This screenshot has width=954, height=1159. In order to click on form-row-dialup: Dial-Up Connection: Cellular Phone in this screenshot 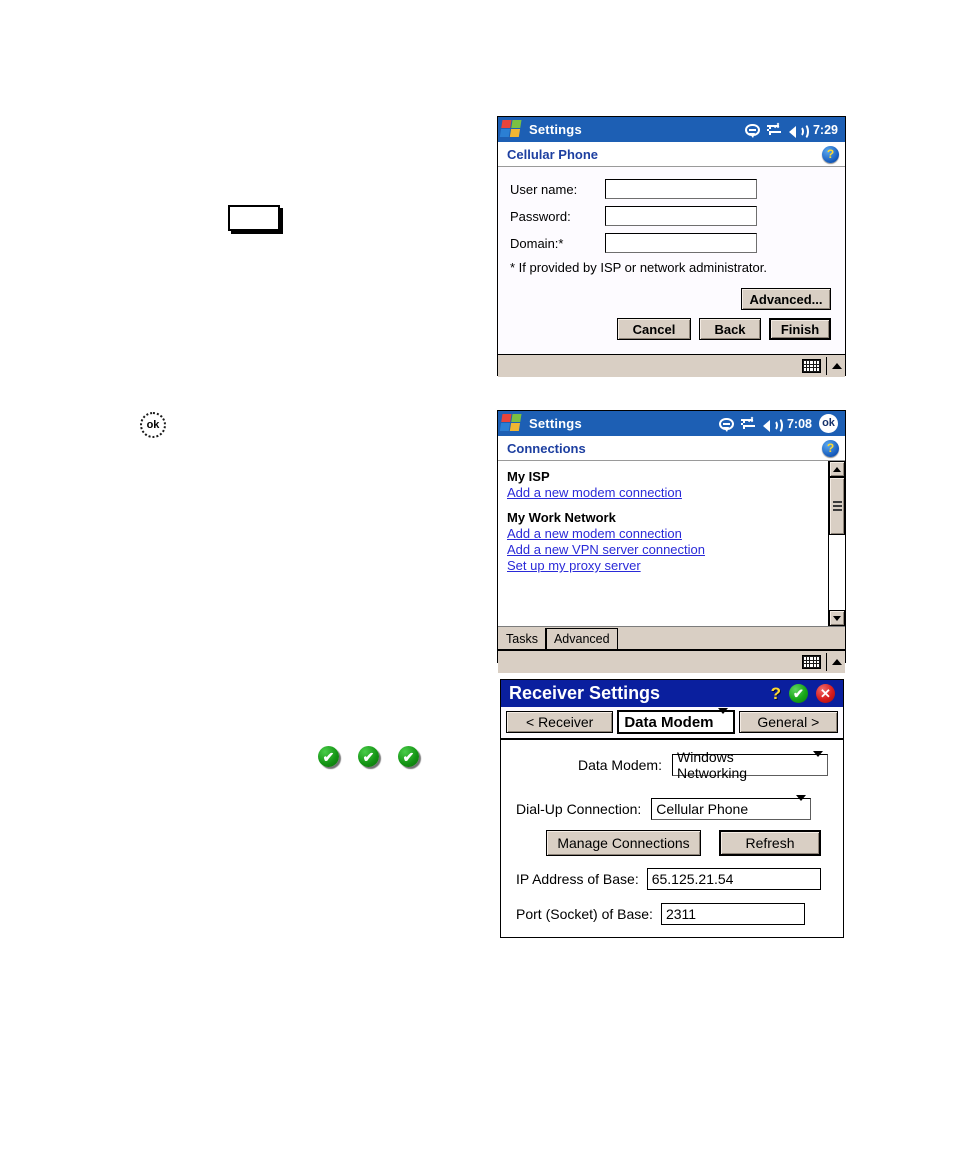, I will do `click(672, 807)`.